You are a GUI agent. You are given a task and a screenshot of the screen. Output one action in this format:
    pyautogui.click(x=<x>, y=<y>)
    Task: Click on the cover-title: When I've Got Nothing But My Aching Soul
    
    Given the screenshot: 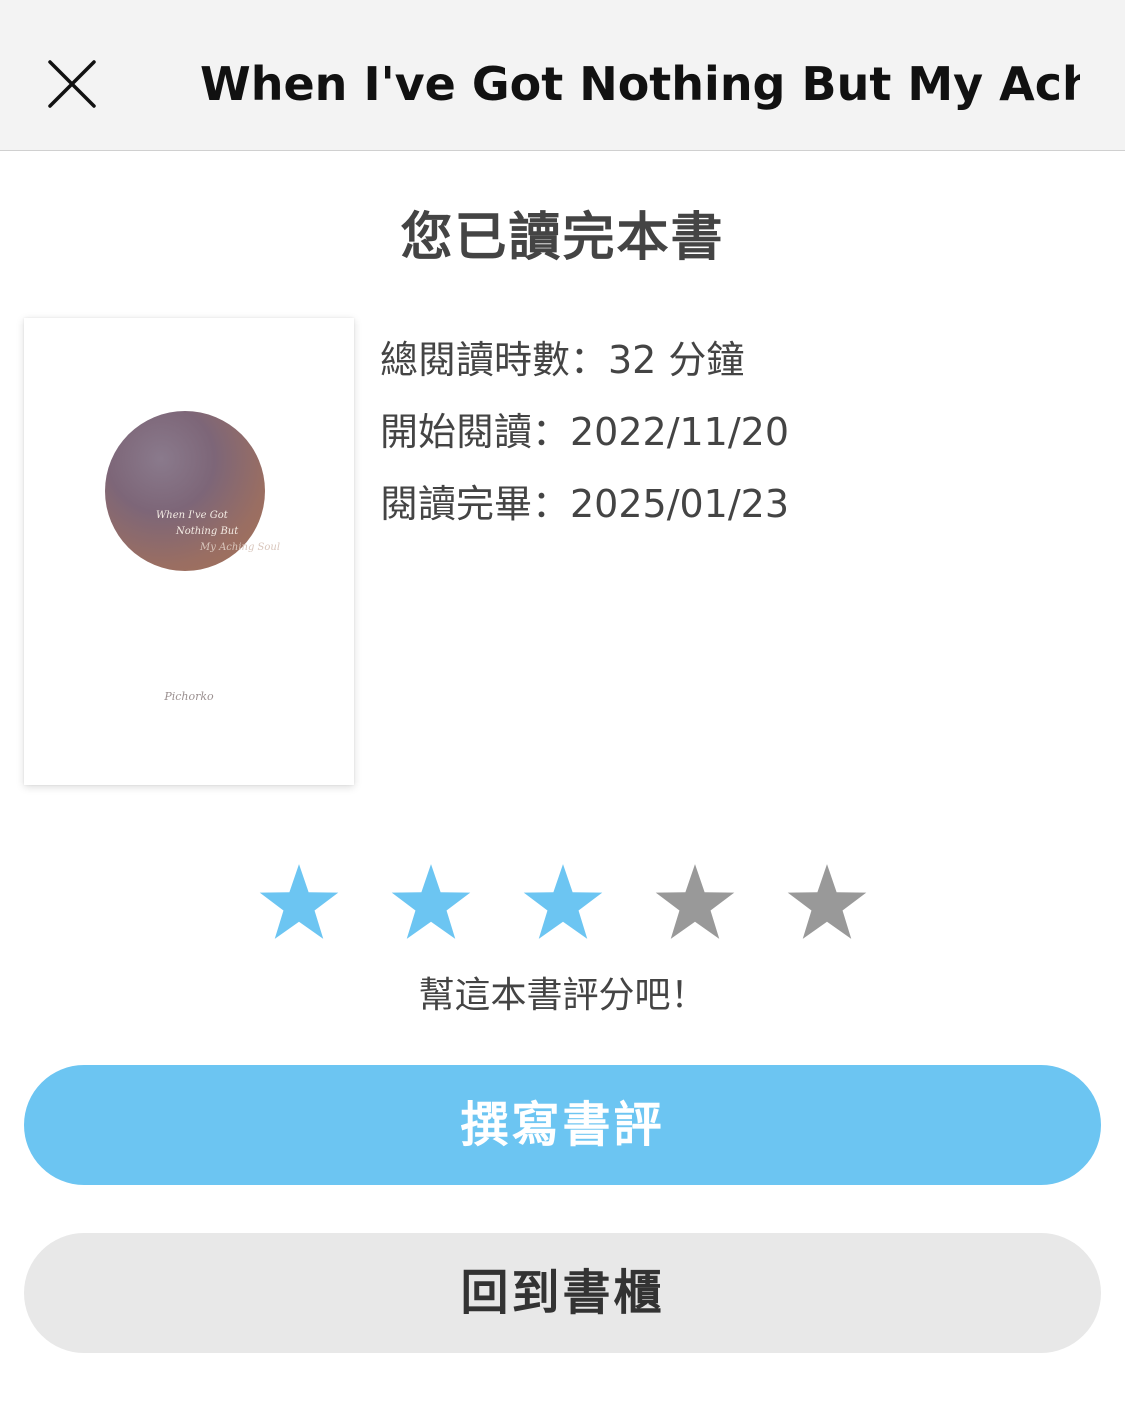 What is the action you would take?
    pyautogui.click(x=231, y=532)
    